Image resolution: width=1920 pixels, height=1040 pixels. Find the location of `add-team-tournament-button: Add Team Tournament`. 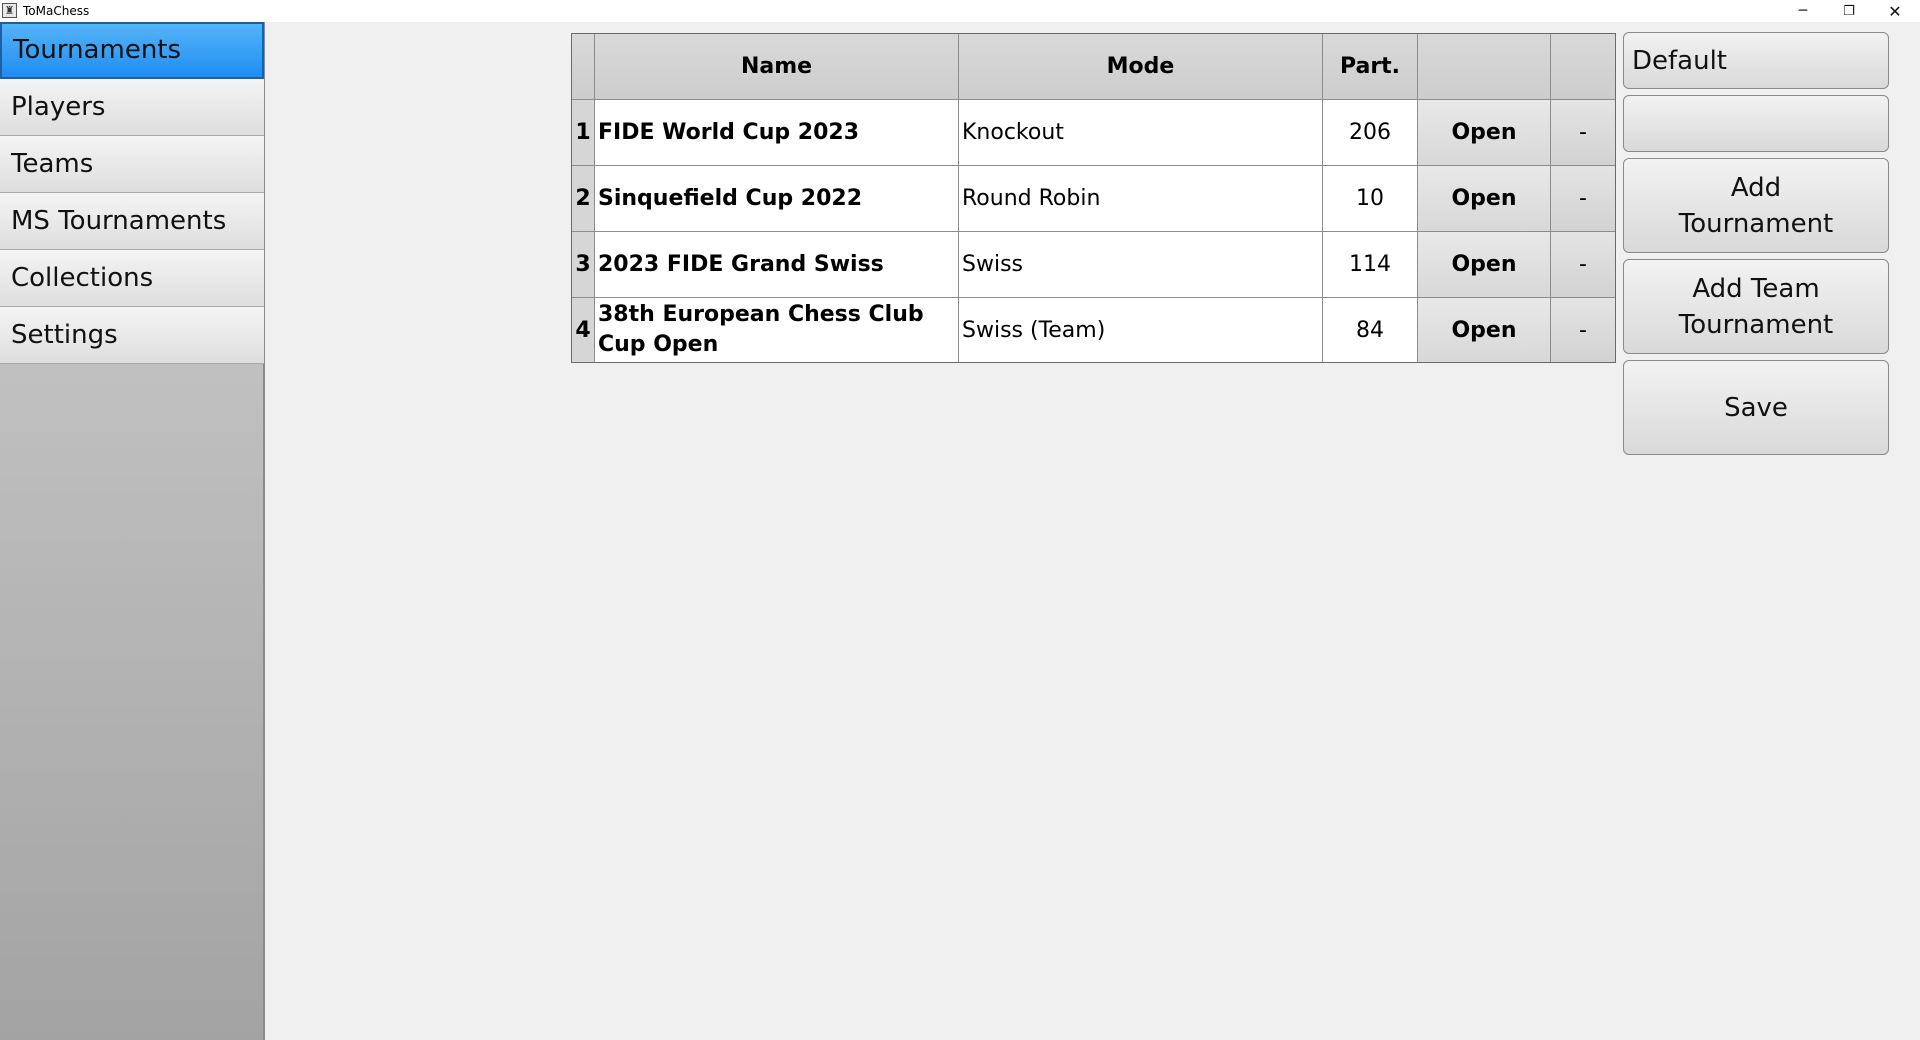

add-team-tournament-button: Add Team Tournament is located at coordinates (1756, 306).